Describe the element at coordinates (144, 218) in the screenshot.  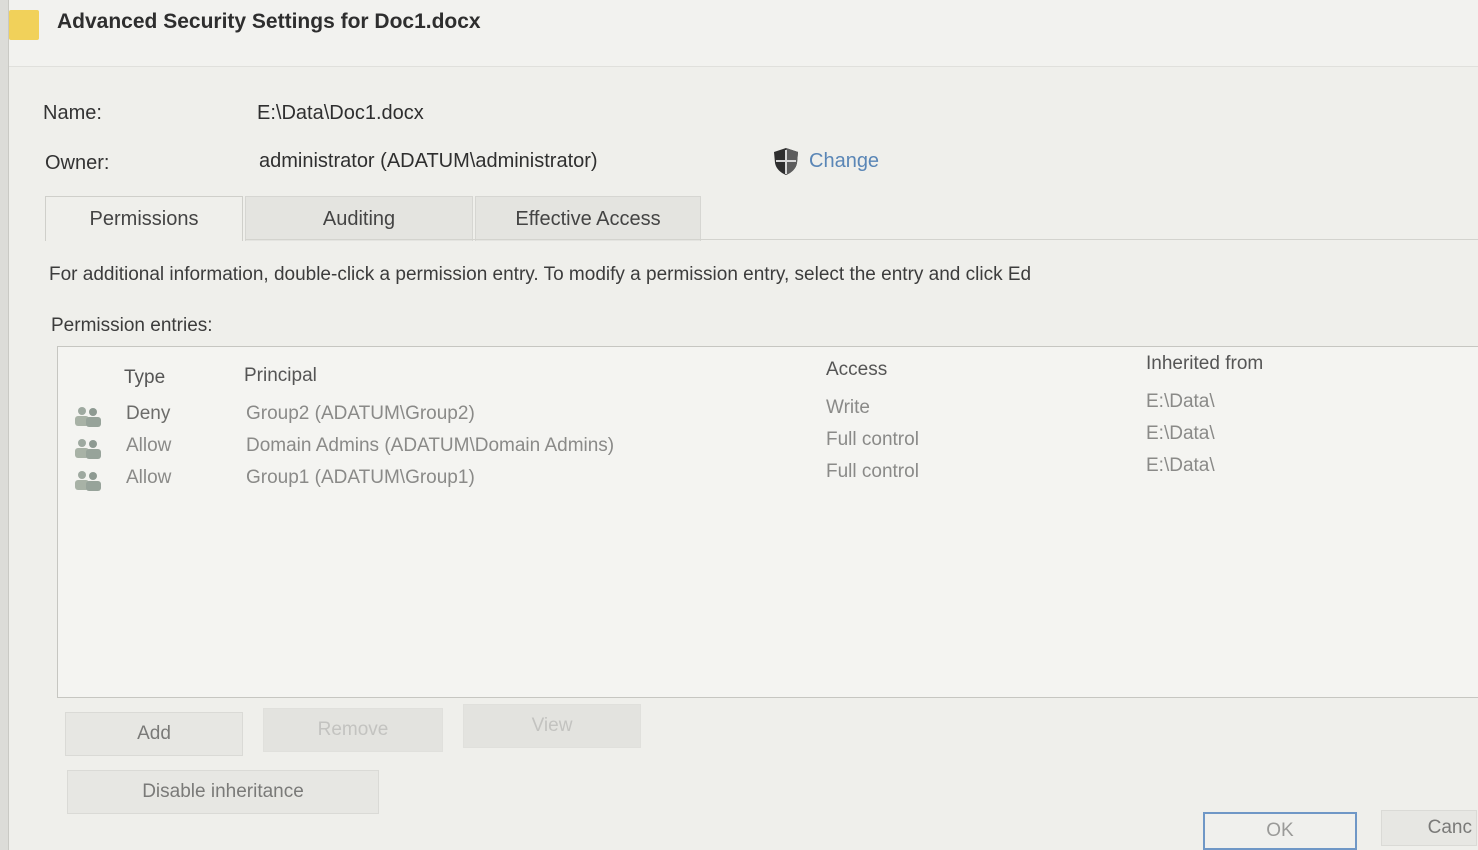
I see `tab-permissions: Permissions` at that location.